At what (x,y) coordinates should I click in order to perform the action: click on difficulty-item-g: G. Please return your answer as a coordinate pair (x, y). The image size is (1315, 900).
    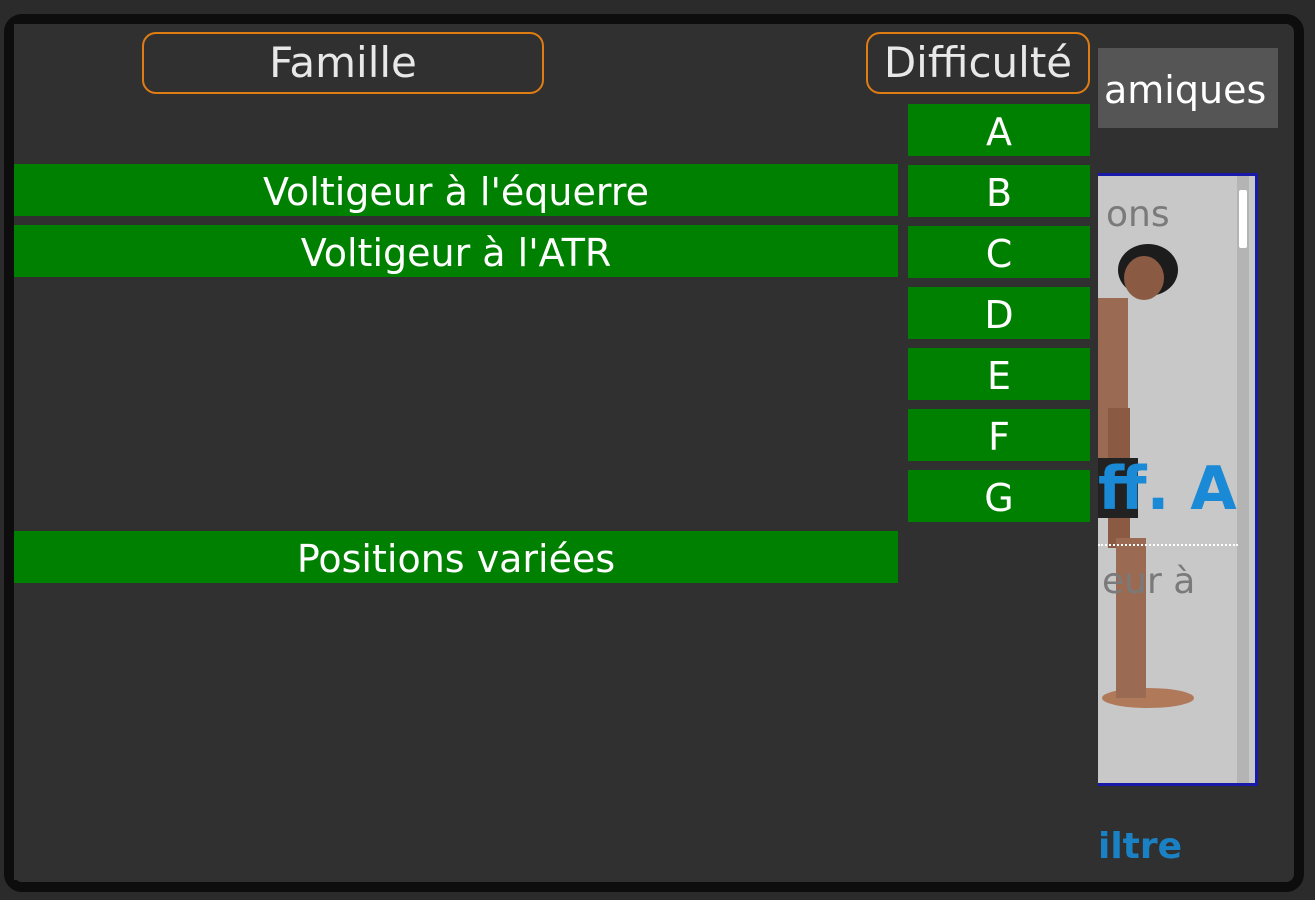
    Looking at the image, I should click on (999, 496).